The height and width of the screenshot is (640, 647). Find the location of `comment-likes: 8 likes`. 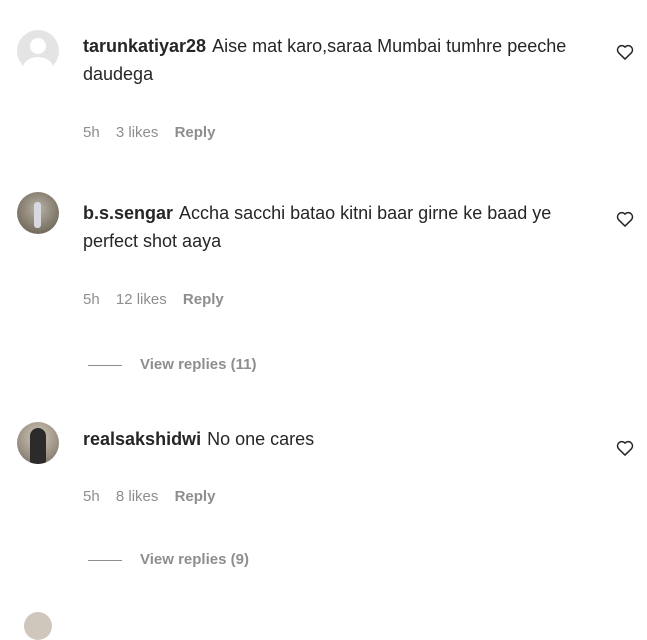

comment-likes: 8 likes is located at coordinates (137, 496).